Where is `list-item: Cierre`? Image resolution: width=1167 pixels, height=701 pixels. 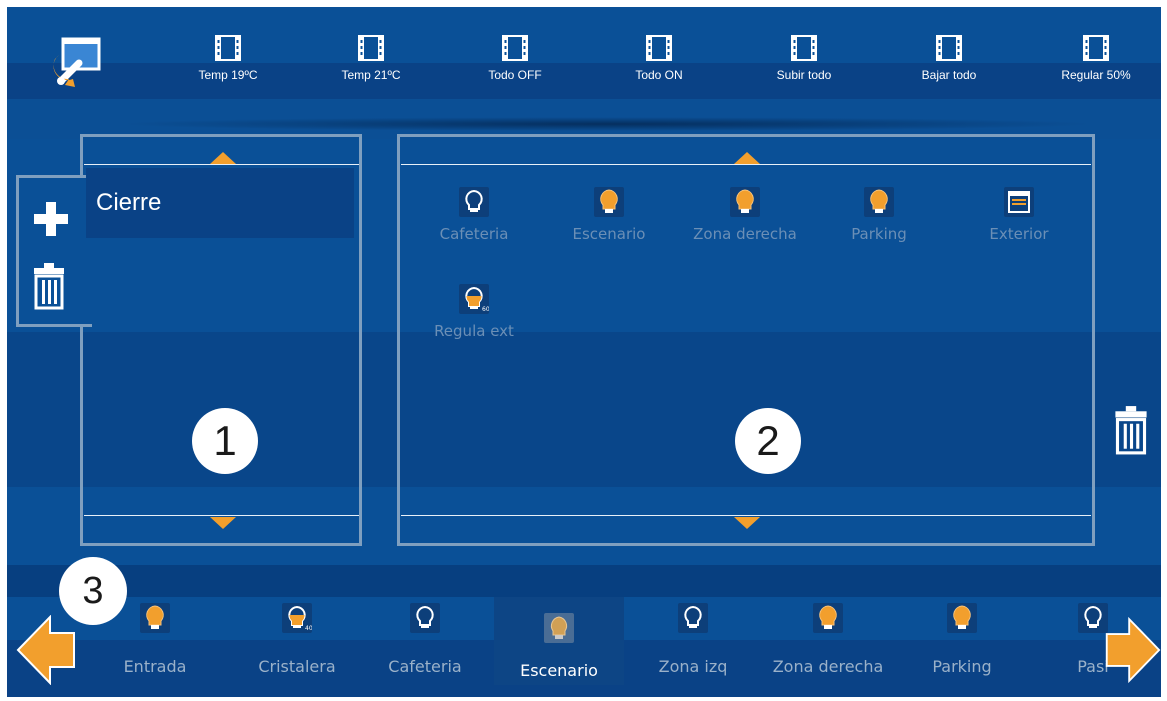
list-item: Cierre is located at coordinates (220, 203).